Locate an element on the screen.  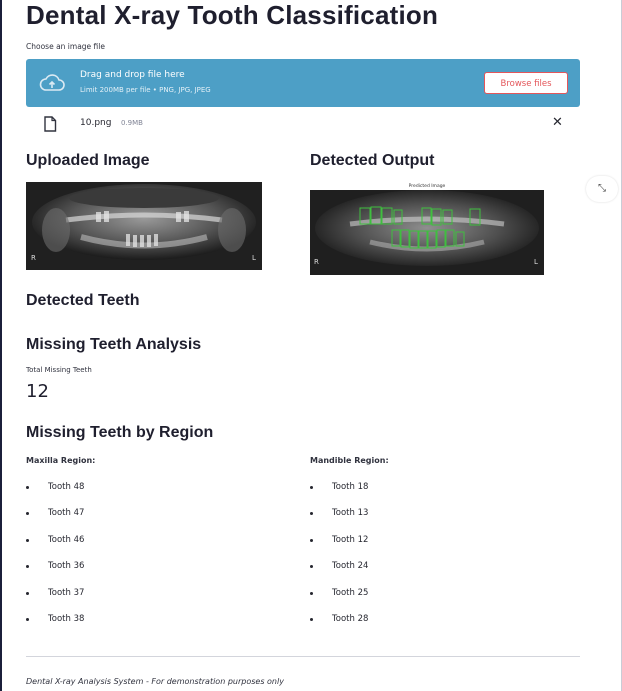
dropzone-limit-text: Limit 200MB per file • PNG, JPG, JPEG is located at coordinates (145, 90).